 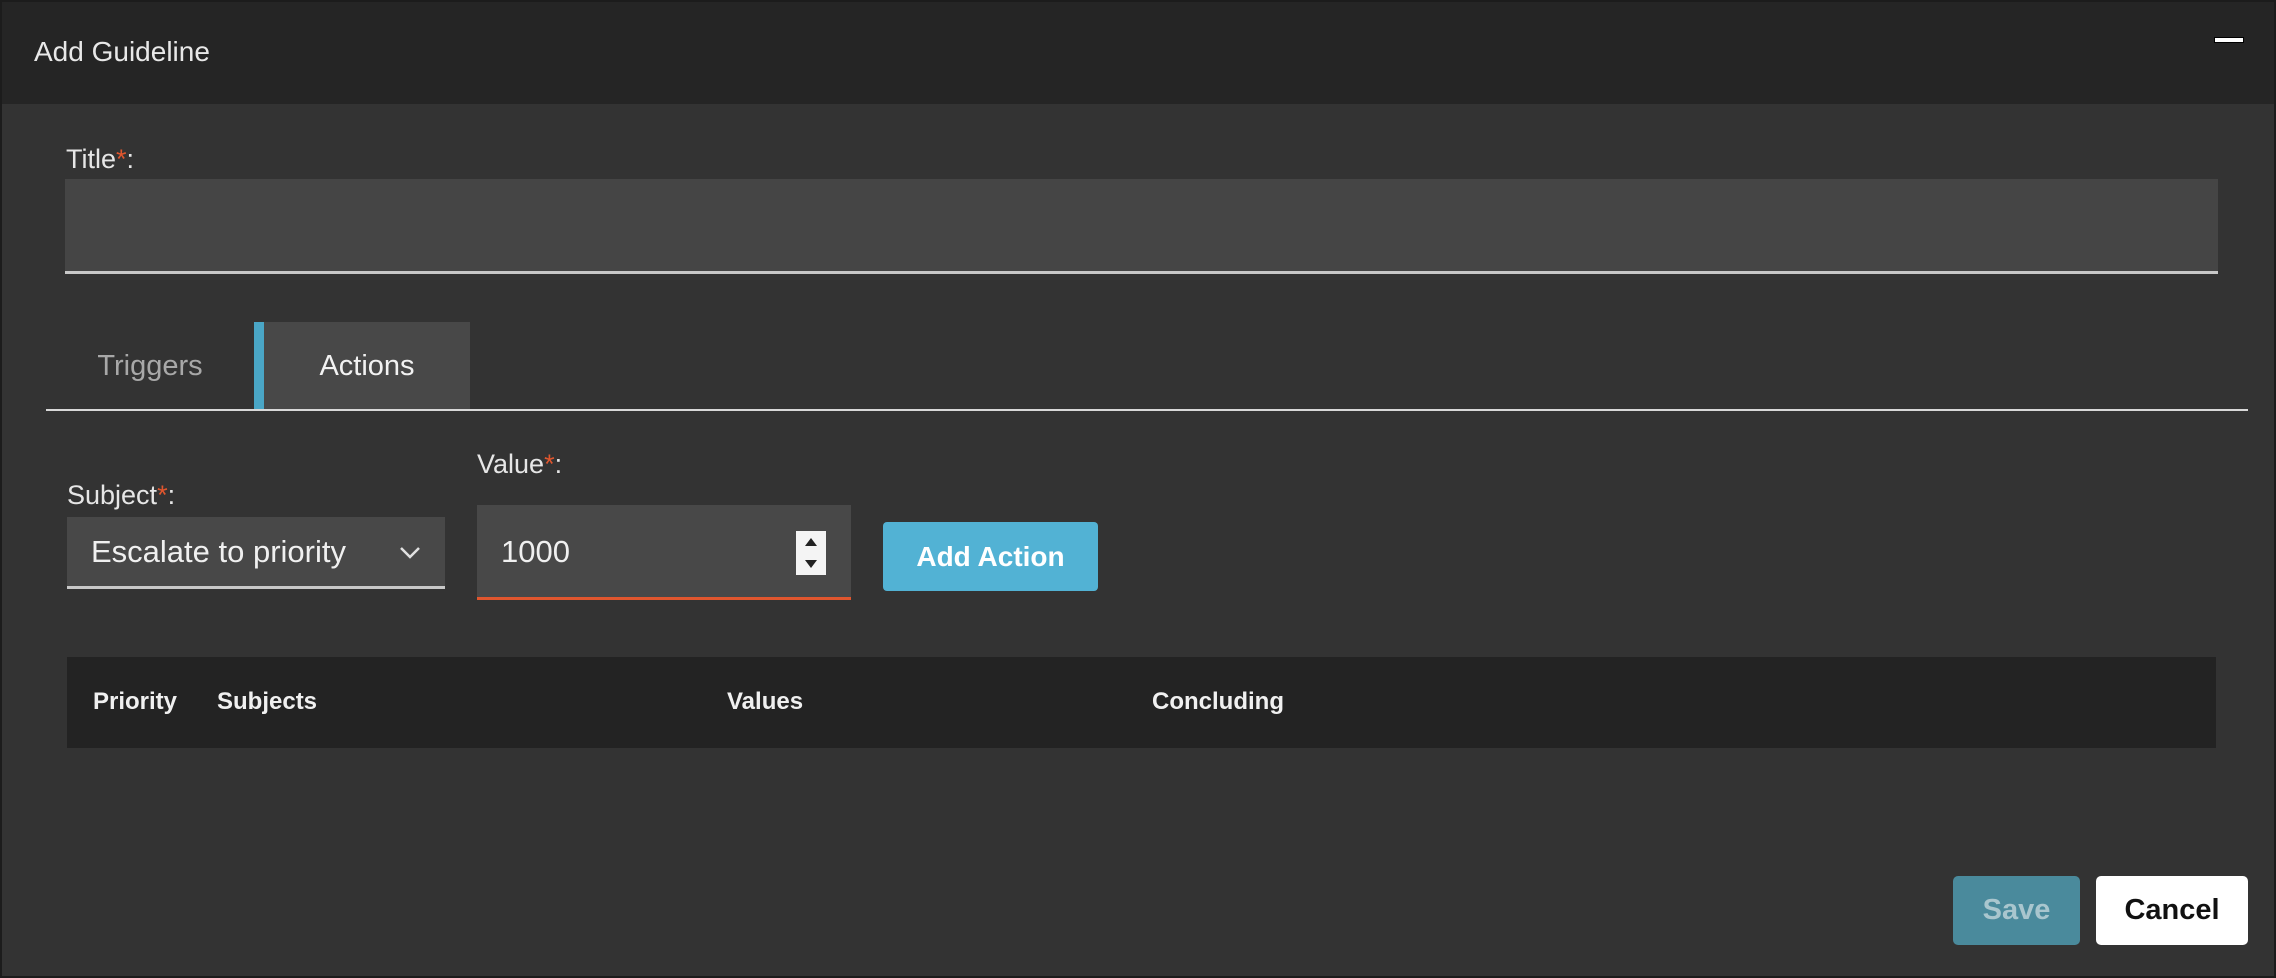 I want to click on stepper-down-button, so click(x=811, y=564).